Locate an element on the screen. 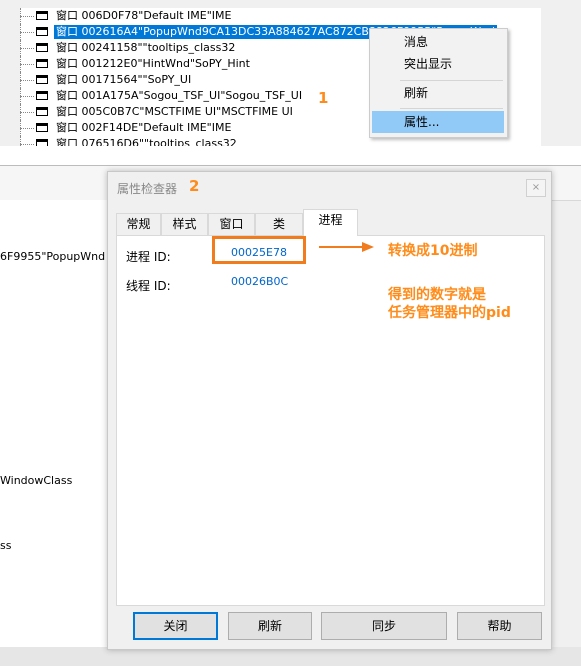 The image size is (581, 666). sync-button: 同步 is located at coordinates (384, 626).